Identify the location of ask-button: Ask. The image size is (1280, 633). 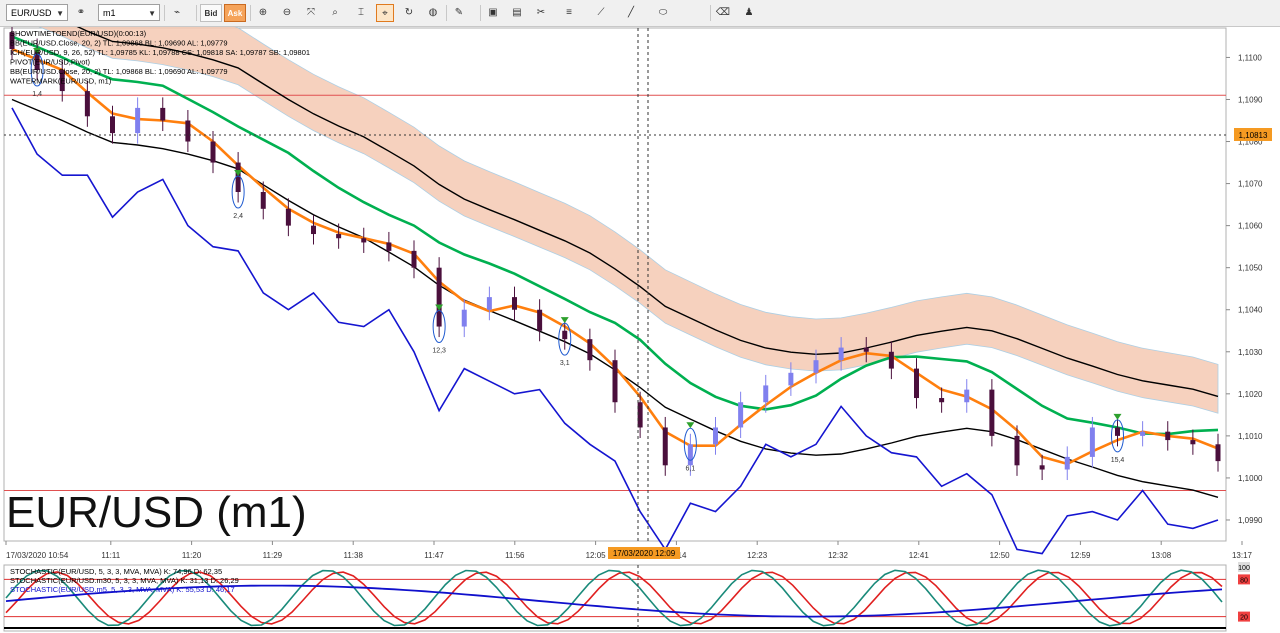
(235, 13).